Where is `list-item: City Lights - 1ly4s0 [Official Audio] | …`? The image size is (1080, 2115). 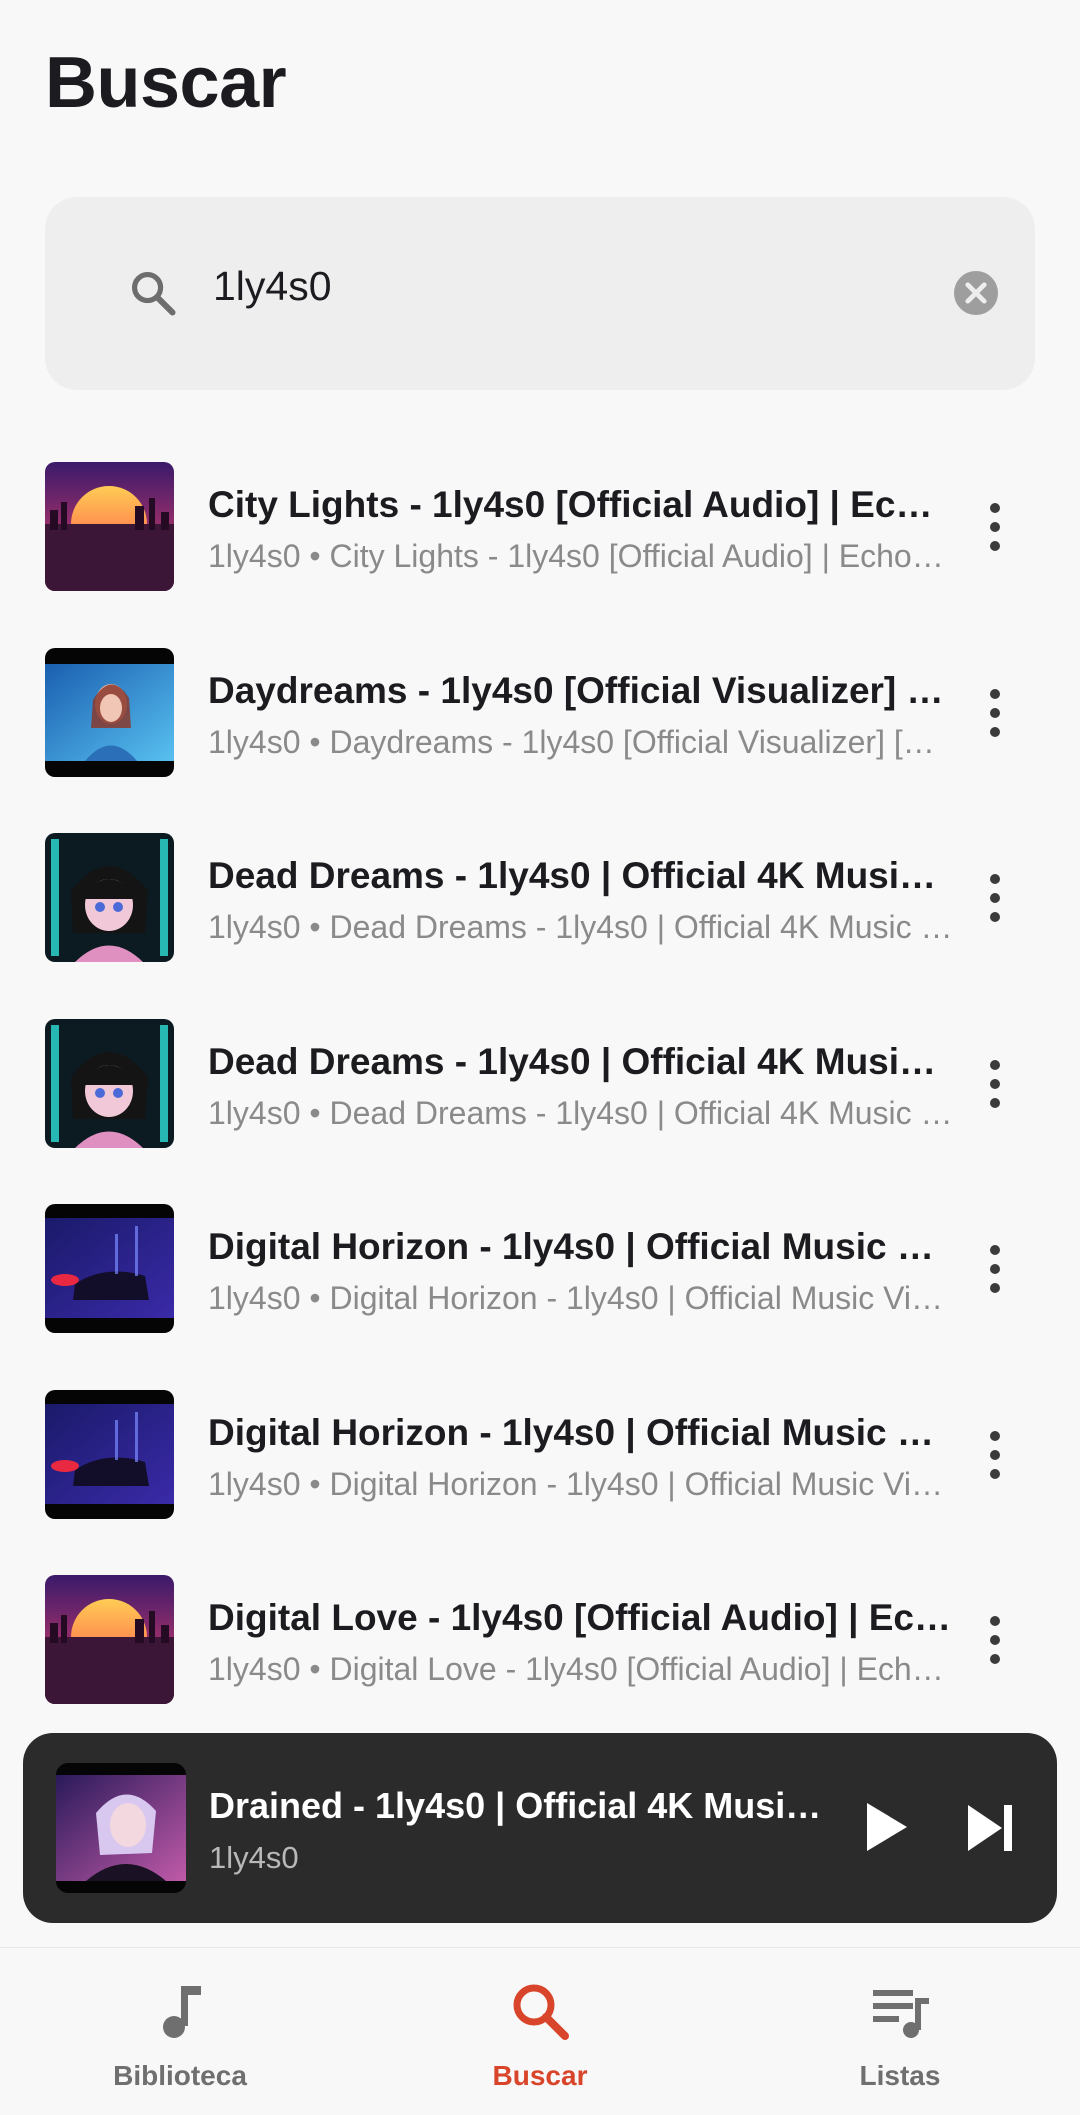
list-item: City Lights - 1ly4s0 [Official Audio] | … is located at coordinates (540, 527).